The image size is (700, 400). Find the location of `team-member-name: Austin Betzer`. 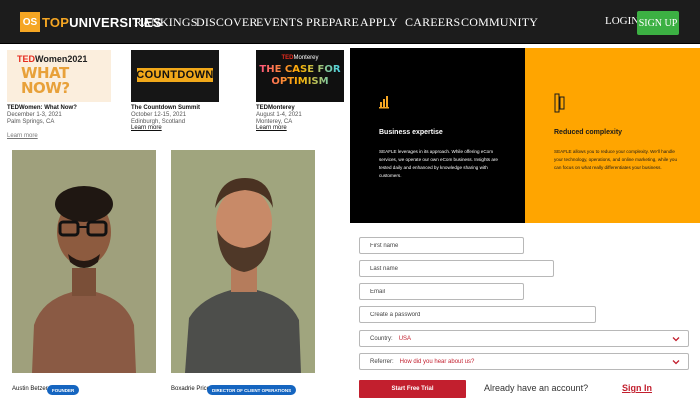

team-member-name: Austin Betzer is located at coordinates (30, 389).